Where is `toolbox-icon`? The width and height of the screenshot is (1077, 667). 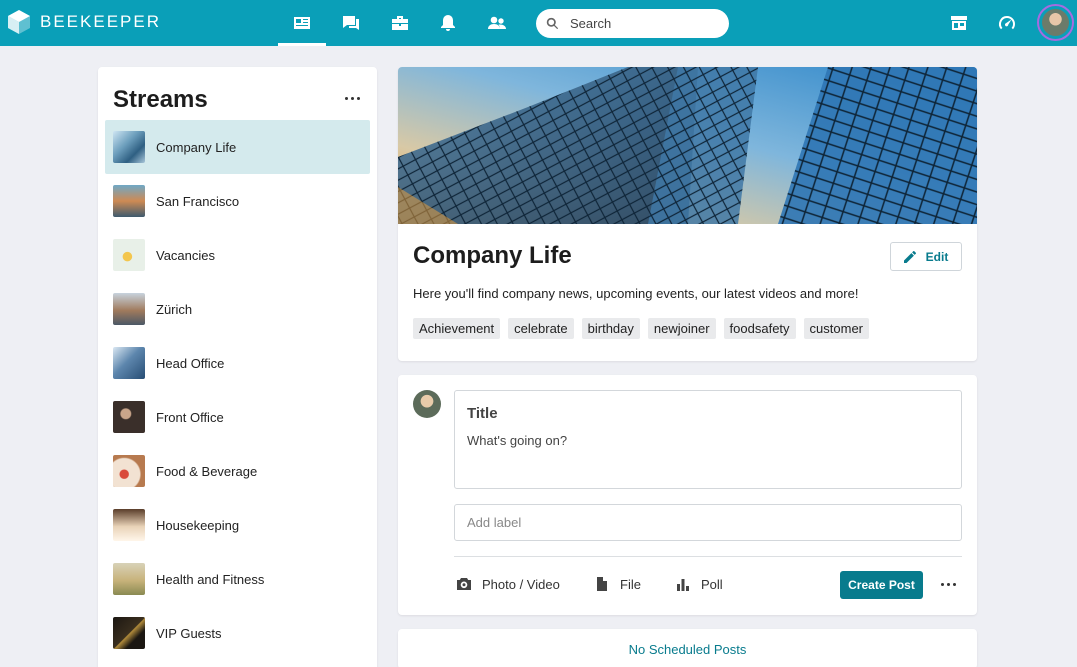
toolbox-icon is located at coordinates (400, 23).